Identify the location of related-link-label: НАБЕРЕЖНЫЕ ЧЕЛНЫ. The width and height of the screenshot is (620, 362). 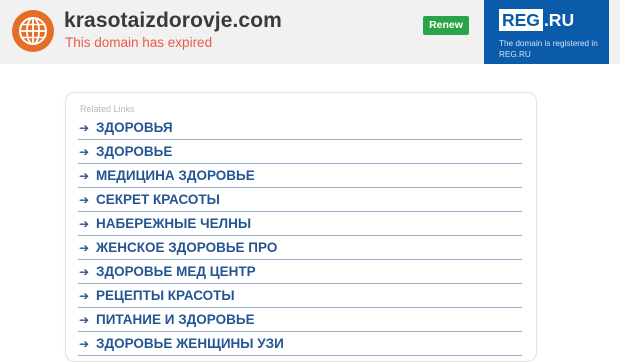
(174, 223).